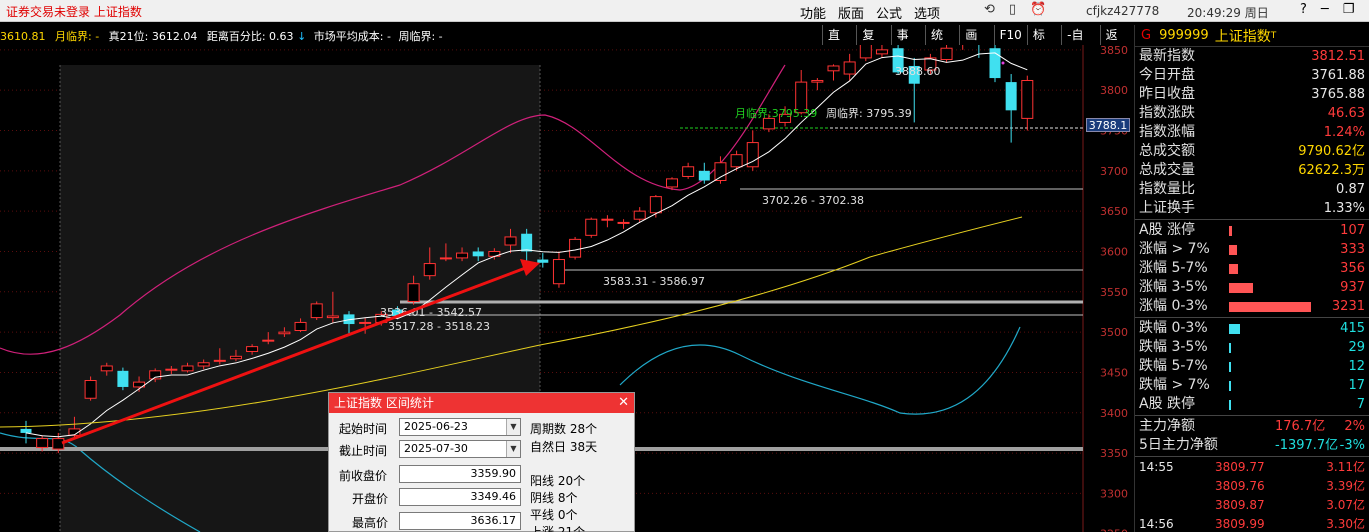 This screenshot has width=1369, height=532. Describe the element at coordinates (1242, 36) in the screenshot. I see `stock-name: 上证指数` at that location.